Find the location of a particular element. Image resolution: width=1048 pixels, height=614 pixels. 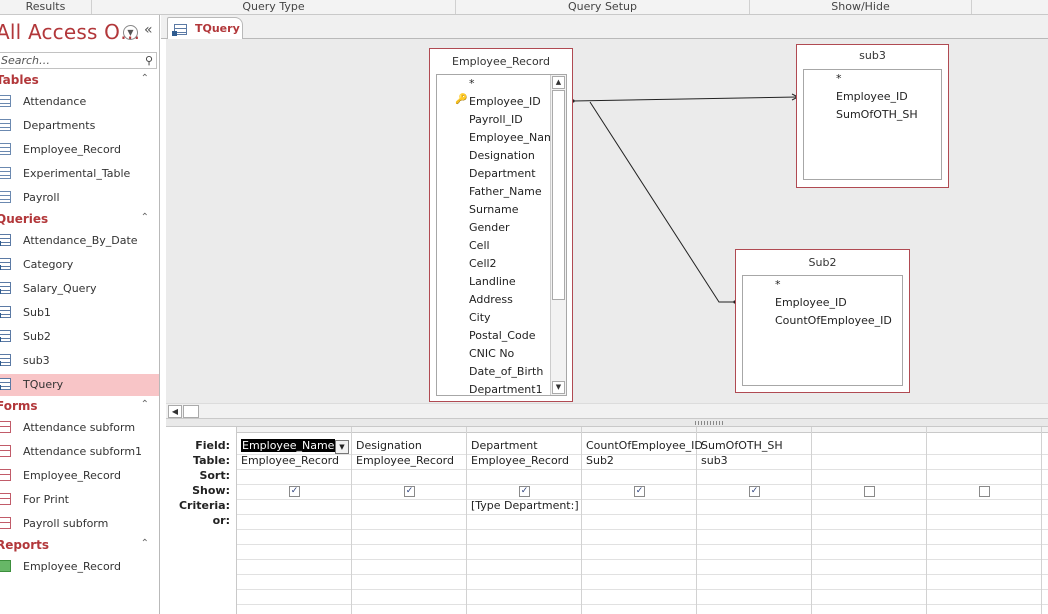

field-cell: Employee_Name is located at coordinates (288, 445).